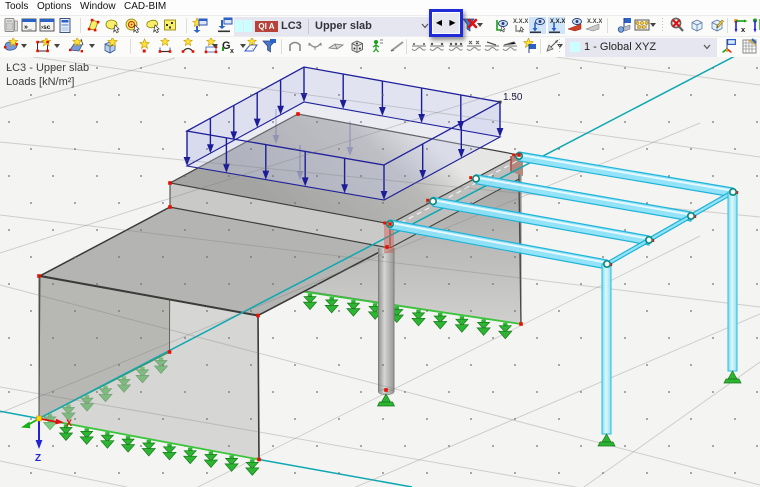 Image resolution: width=760 pixels, height=487 pixels. What do you see at coordinates (38, 458) in the screenshot?
I see `svg-text: Z` at bounding box center [38, 458].